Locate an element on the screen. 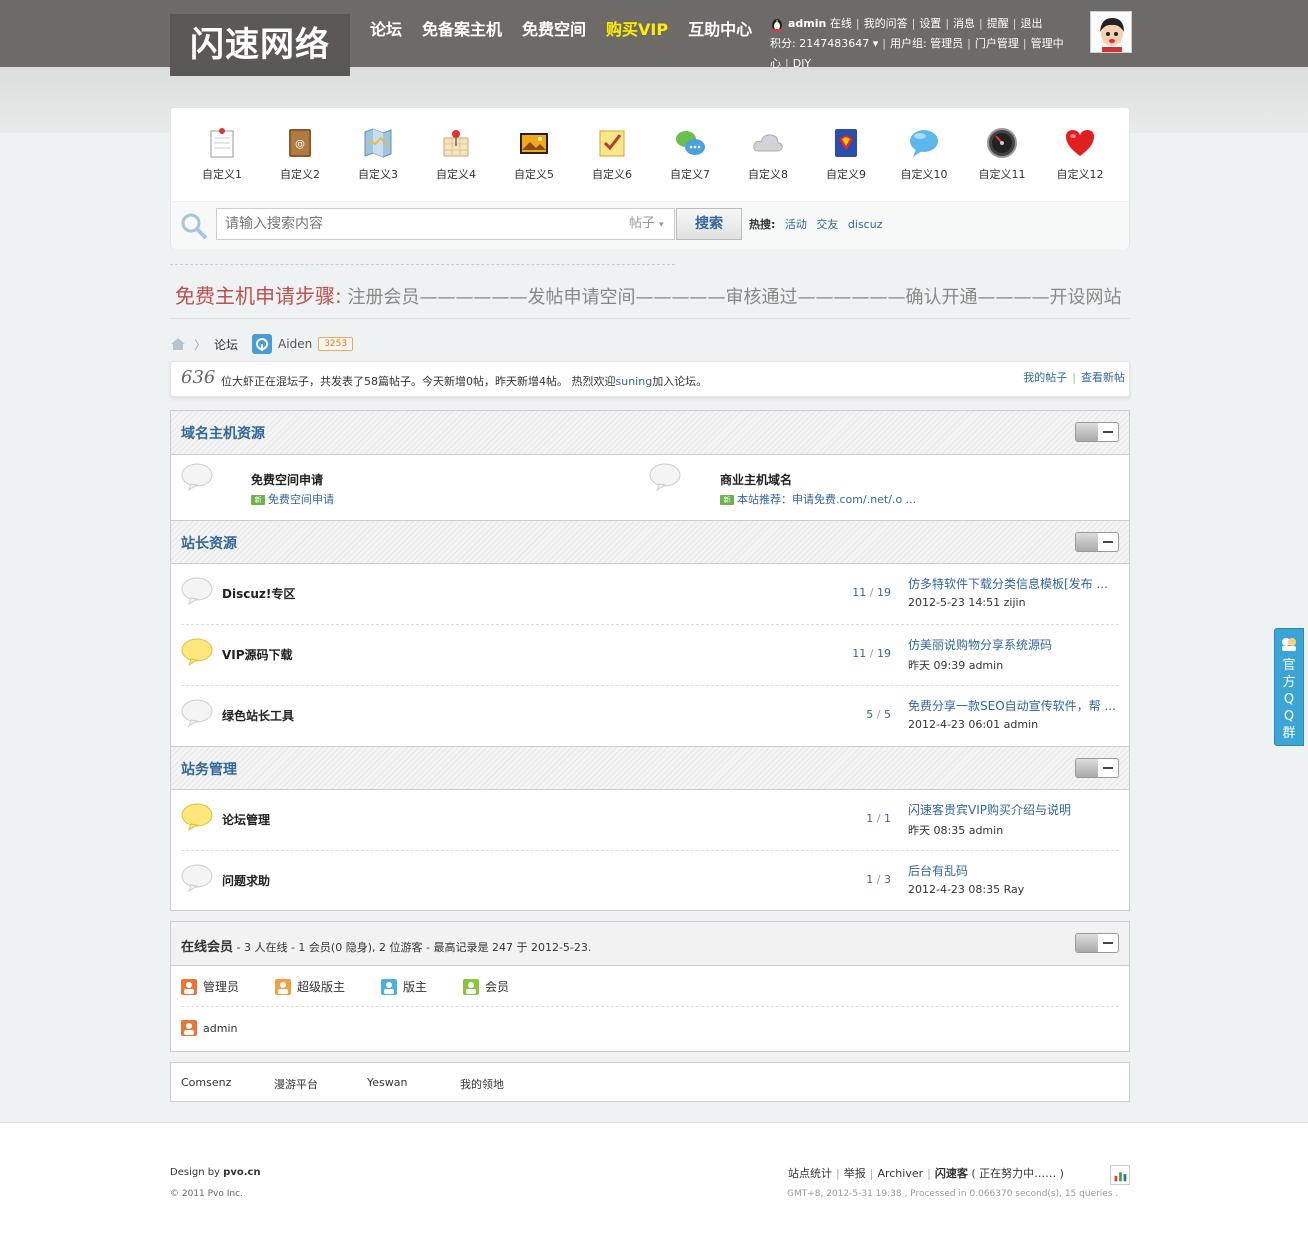  quick-icon-10: 自定义10 is located at coordinates (924, 154).